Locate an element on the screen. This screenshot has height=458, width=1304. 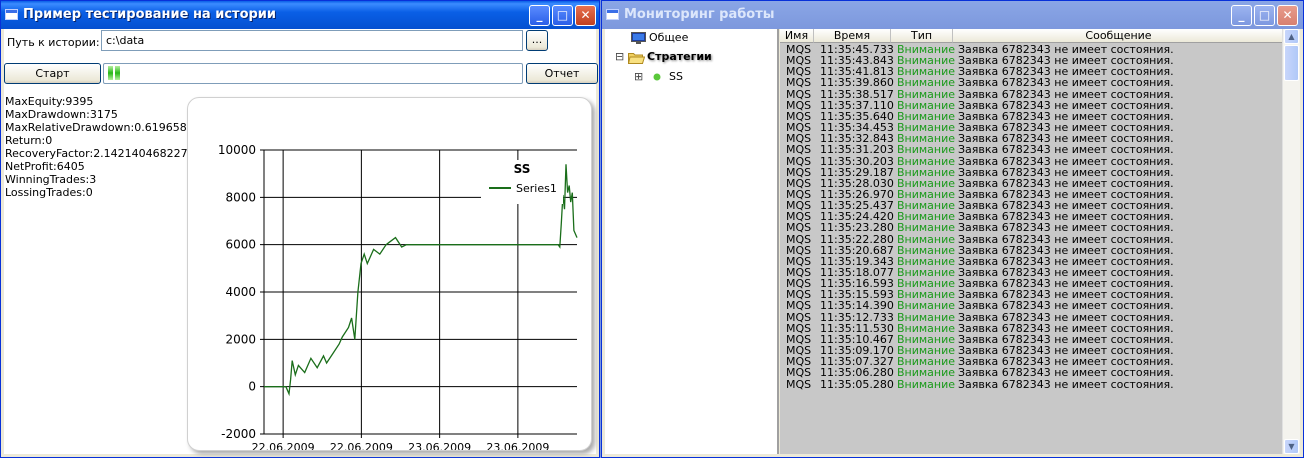
backtest-titlebar: Пример тестирование на истории _ □ ✕ is located at coordinates (300, 15).